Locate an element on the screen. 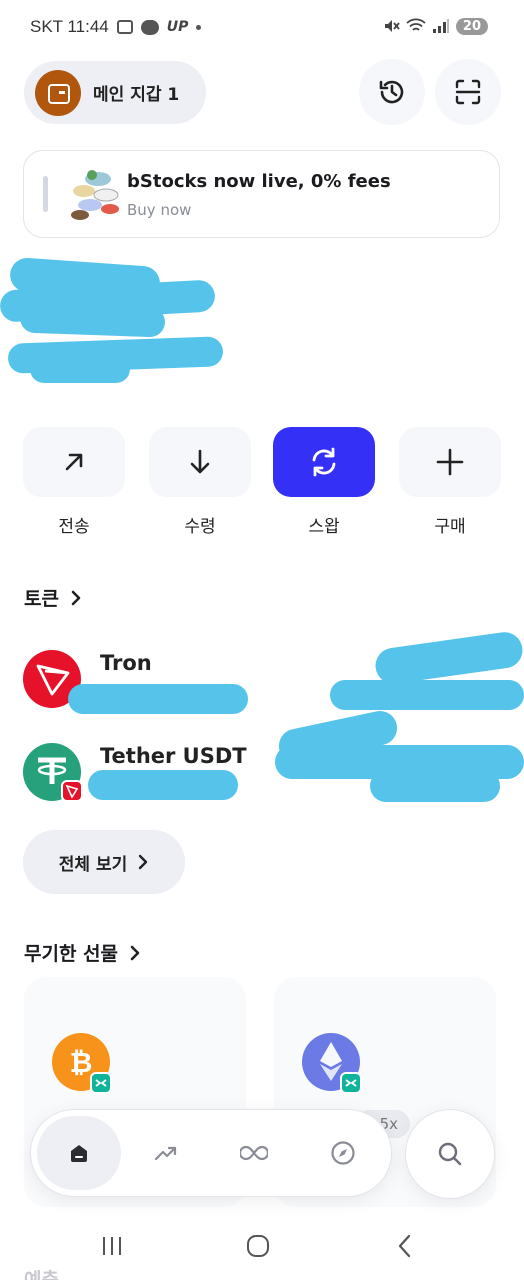  signal-icon is located at coordinates (440, 26).